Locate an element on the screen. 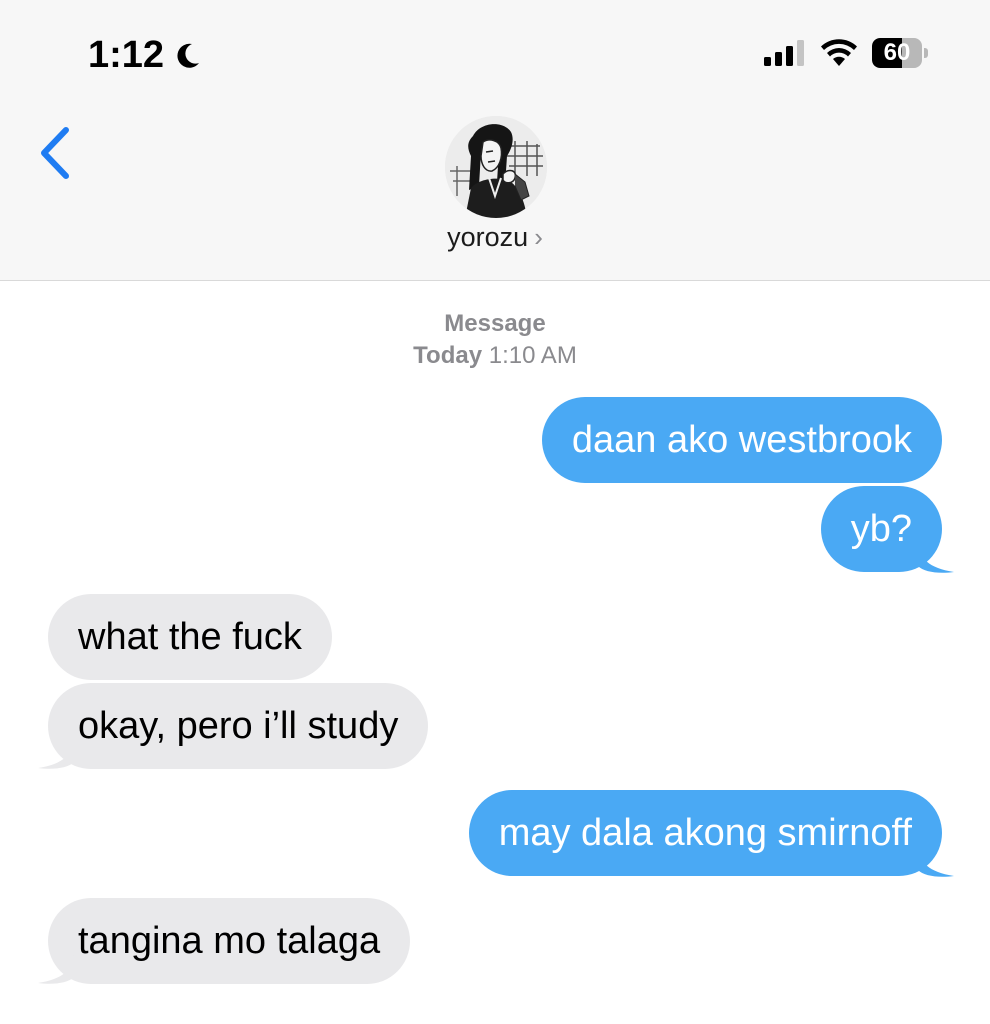  timestamp-time: 1:10 AM is located at coordinates (532, 355).